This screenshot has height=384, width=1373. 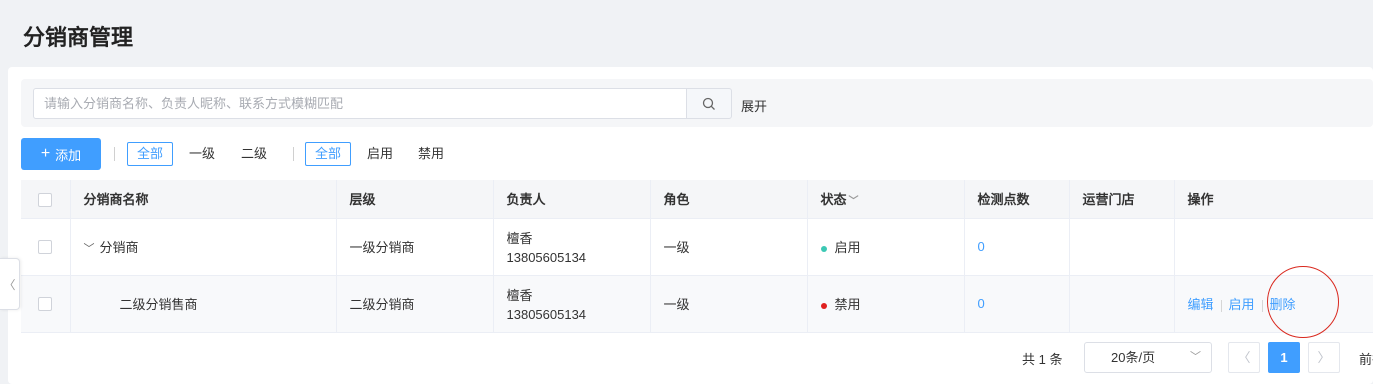 I want to click on table-row: ﹀ 分销商 一级分销商 檀香 13805605134 一级 启用 0, so click(x=697, y=247).